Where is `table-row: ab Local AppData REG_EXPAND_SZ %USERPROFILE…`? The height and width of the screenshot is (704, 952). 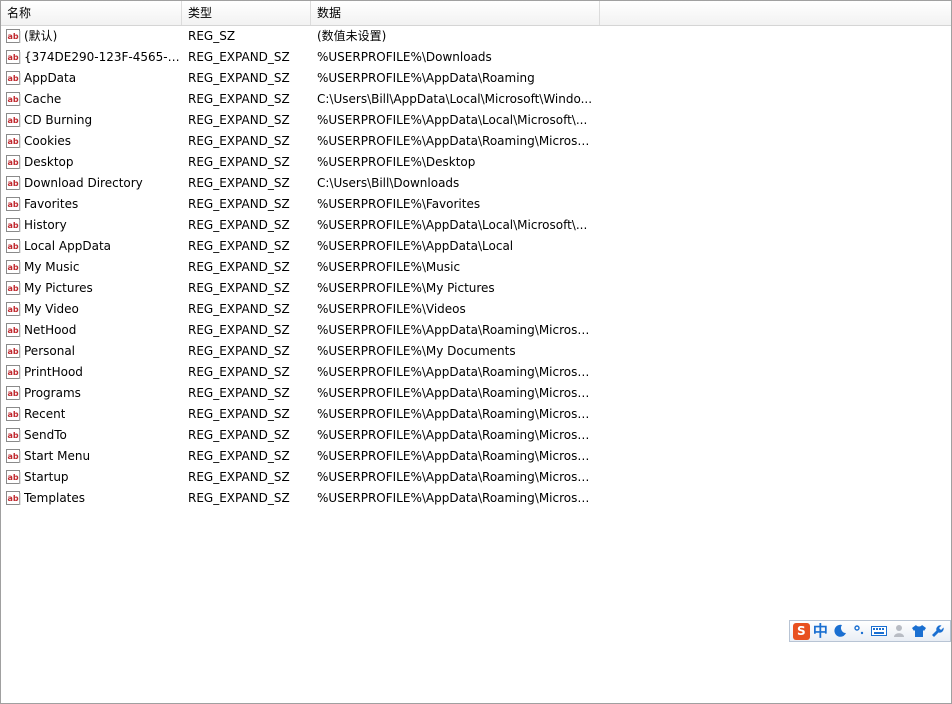
table-row: ab Local AppData REG_EXPAND_SZ %USERPROFILE… is located at coordinates (301, 246).